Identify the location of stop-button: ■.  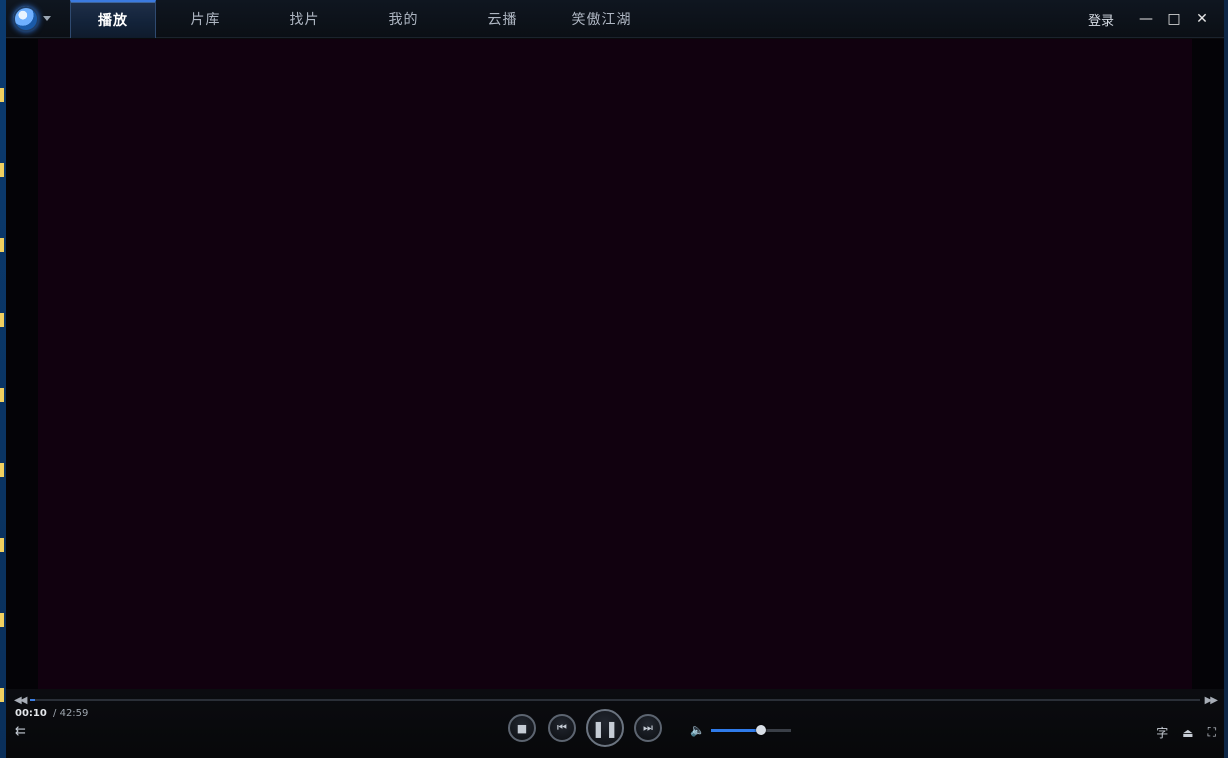
(522, 728).